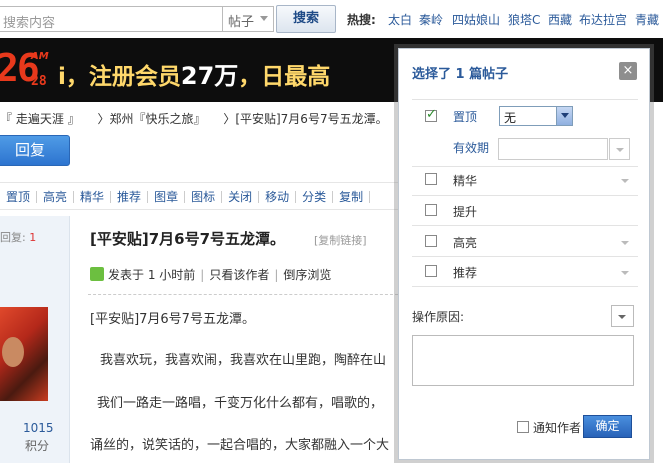 This screenshot has width=663, height=463. Describe the element at coordinates (647, 19) in the screenshot. I see `hot-link: 青藏` at that location.